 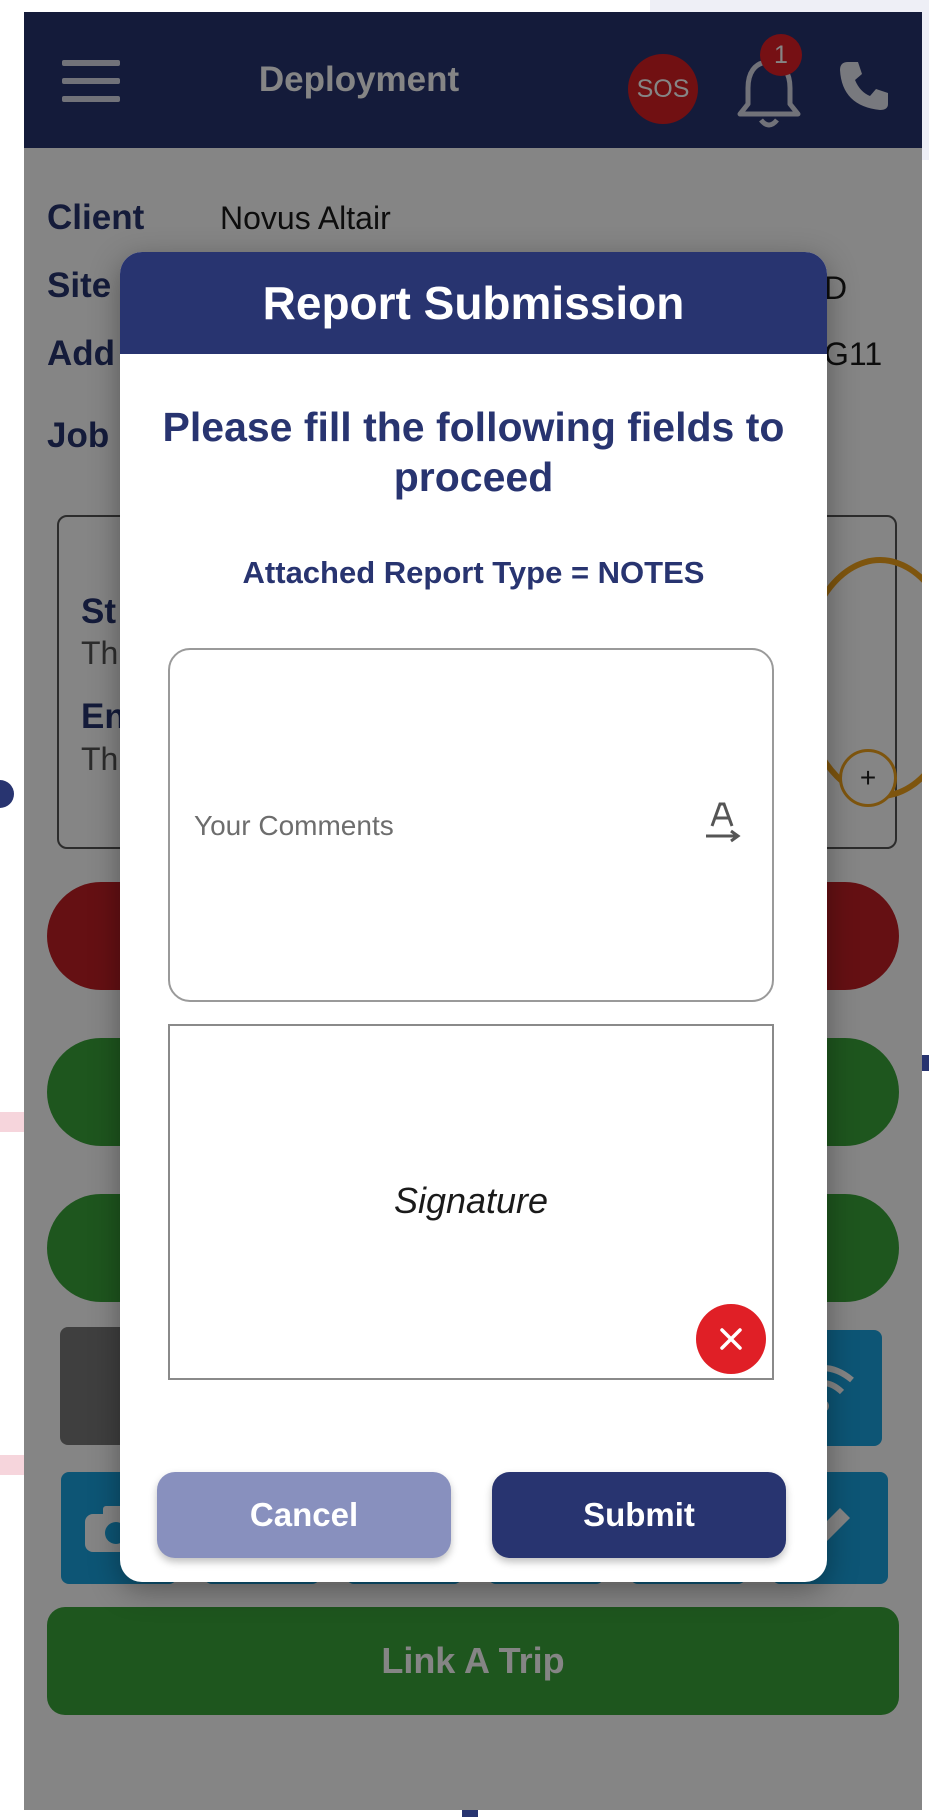 I want to click on clear-signature-button, so click(x=731, y=1339).